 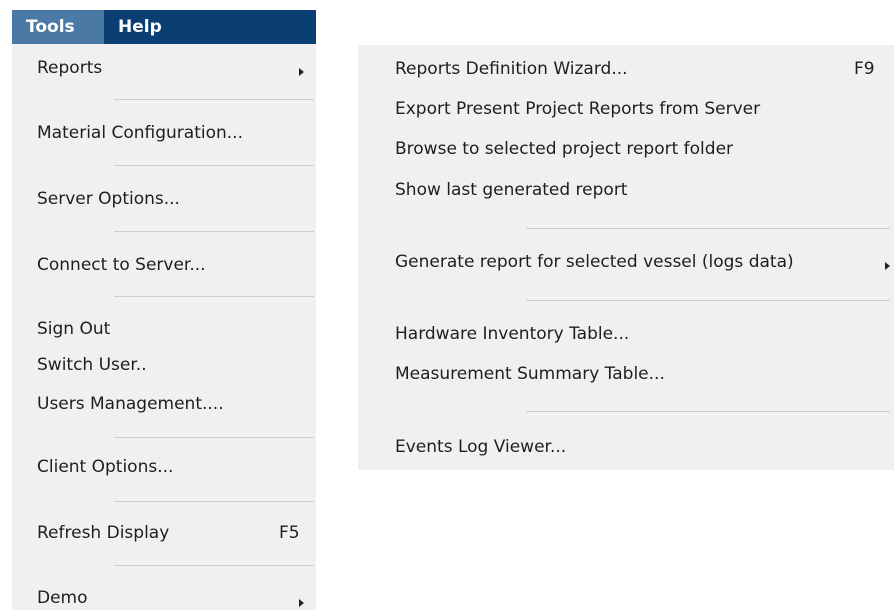 I want to click on menu-item-sign-out: Sign Out, so click(x=73, y=329).